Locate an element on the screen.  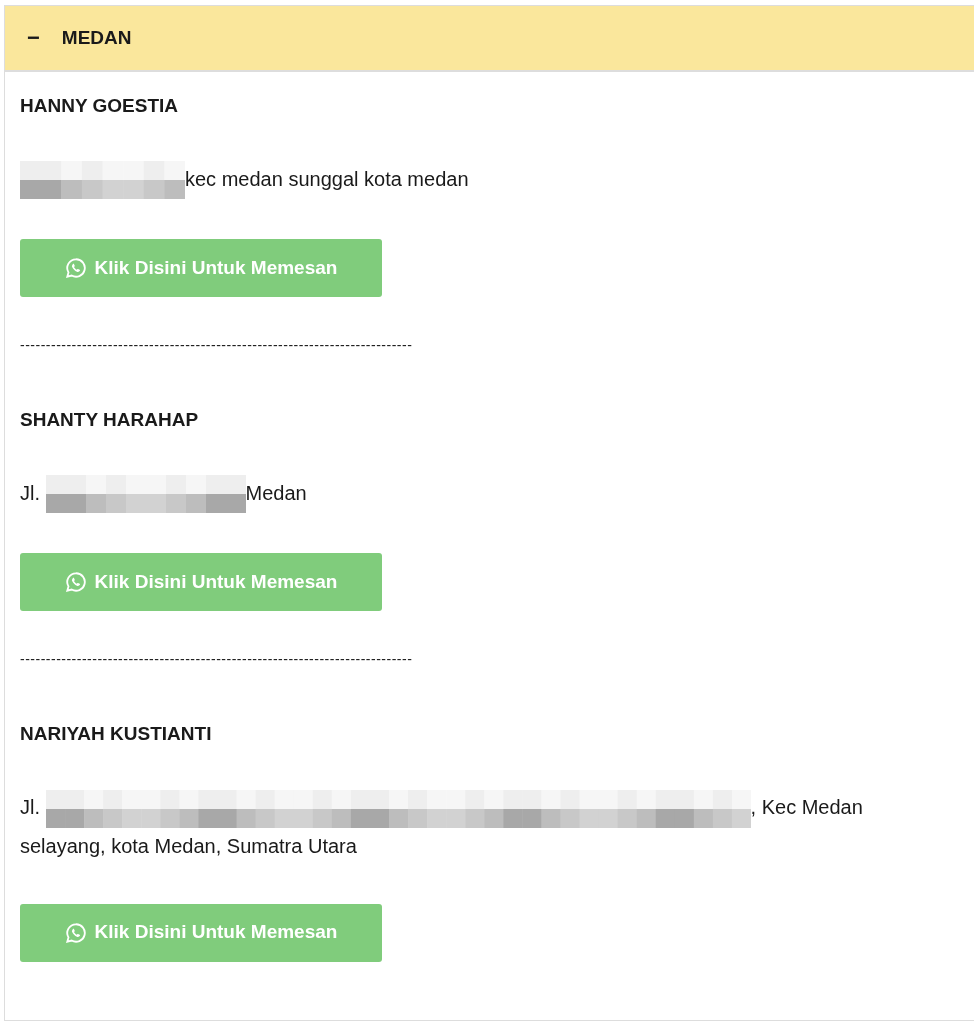
address-text: kec medan sunggal kota medan is located at coordinates (327, 178).